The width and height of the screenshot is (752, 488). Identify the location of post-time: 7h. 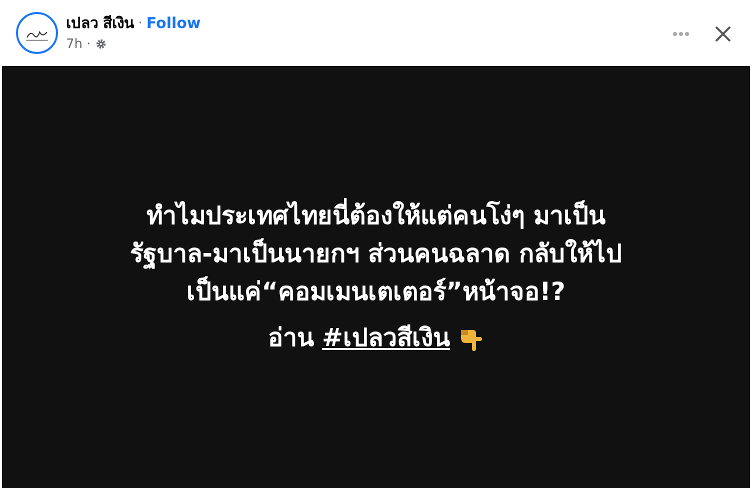
(74, 44).